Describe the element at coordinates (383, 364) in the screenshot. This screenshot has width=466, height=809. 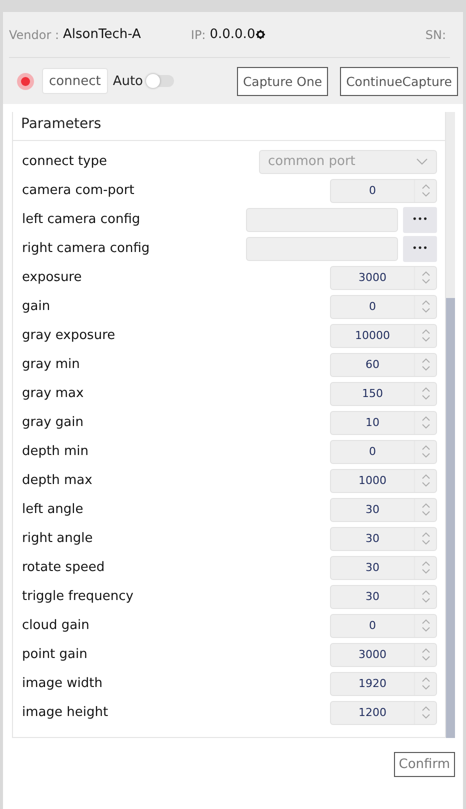
I see `number-field: 60` at that location.